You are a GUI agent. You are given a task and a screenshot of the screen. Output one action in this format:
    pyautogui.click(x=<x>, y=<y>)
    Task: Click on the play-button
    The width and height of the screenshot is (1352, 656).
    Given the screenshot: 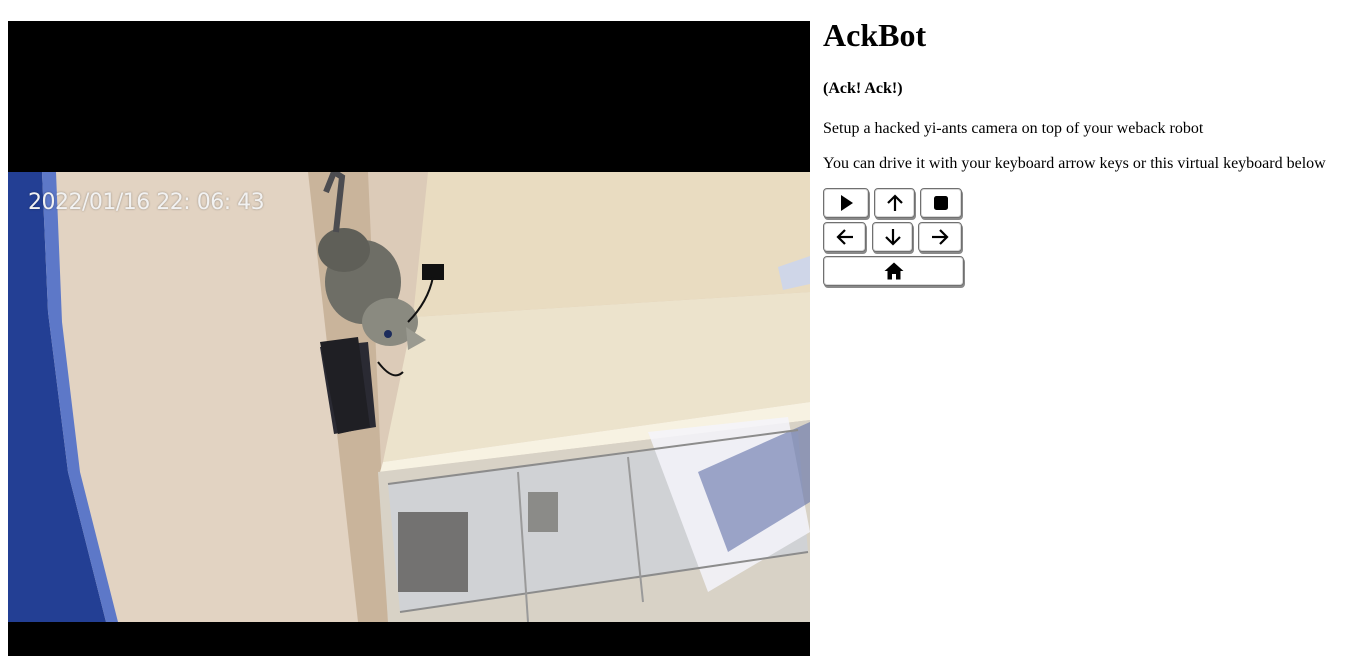 What is the action you would take?
    pyautogui.click(x=846, y=203)
    